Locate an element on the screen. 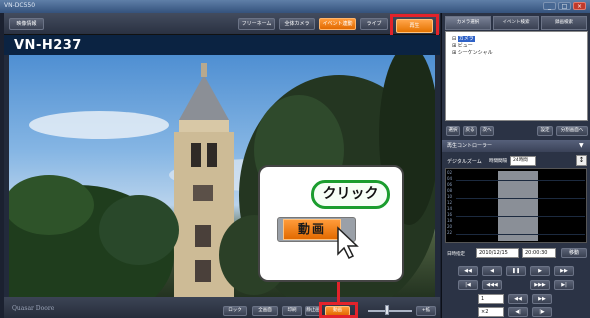 This screenshot has height=318, width=590. next-button: 次へ is located at coordinates (487, 131).